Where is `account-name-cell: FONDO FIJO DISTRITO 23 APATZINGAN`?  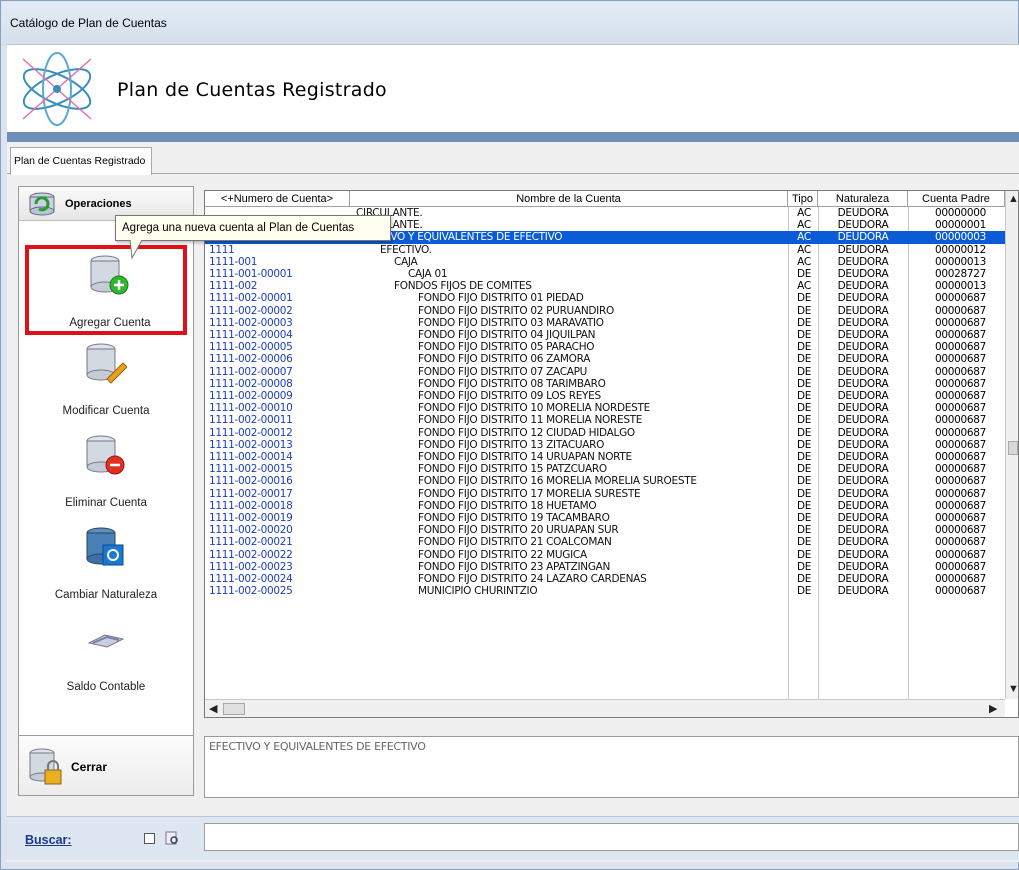 account-name-cell: FONDO FIJO DISTRITO 23 APATZINGAN is located at coordinates (514, 566).